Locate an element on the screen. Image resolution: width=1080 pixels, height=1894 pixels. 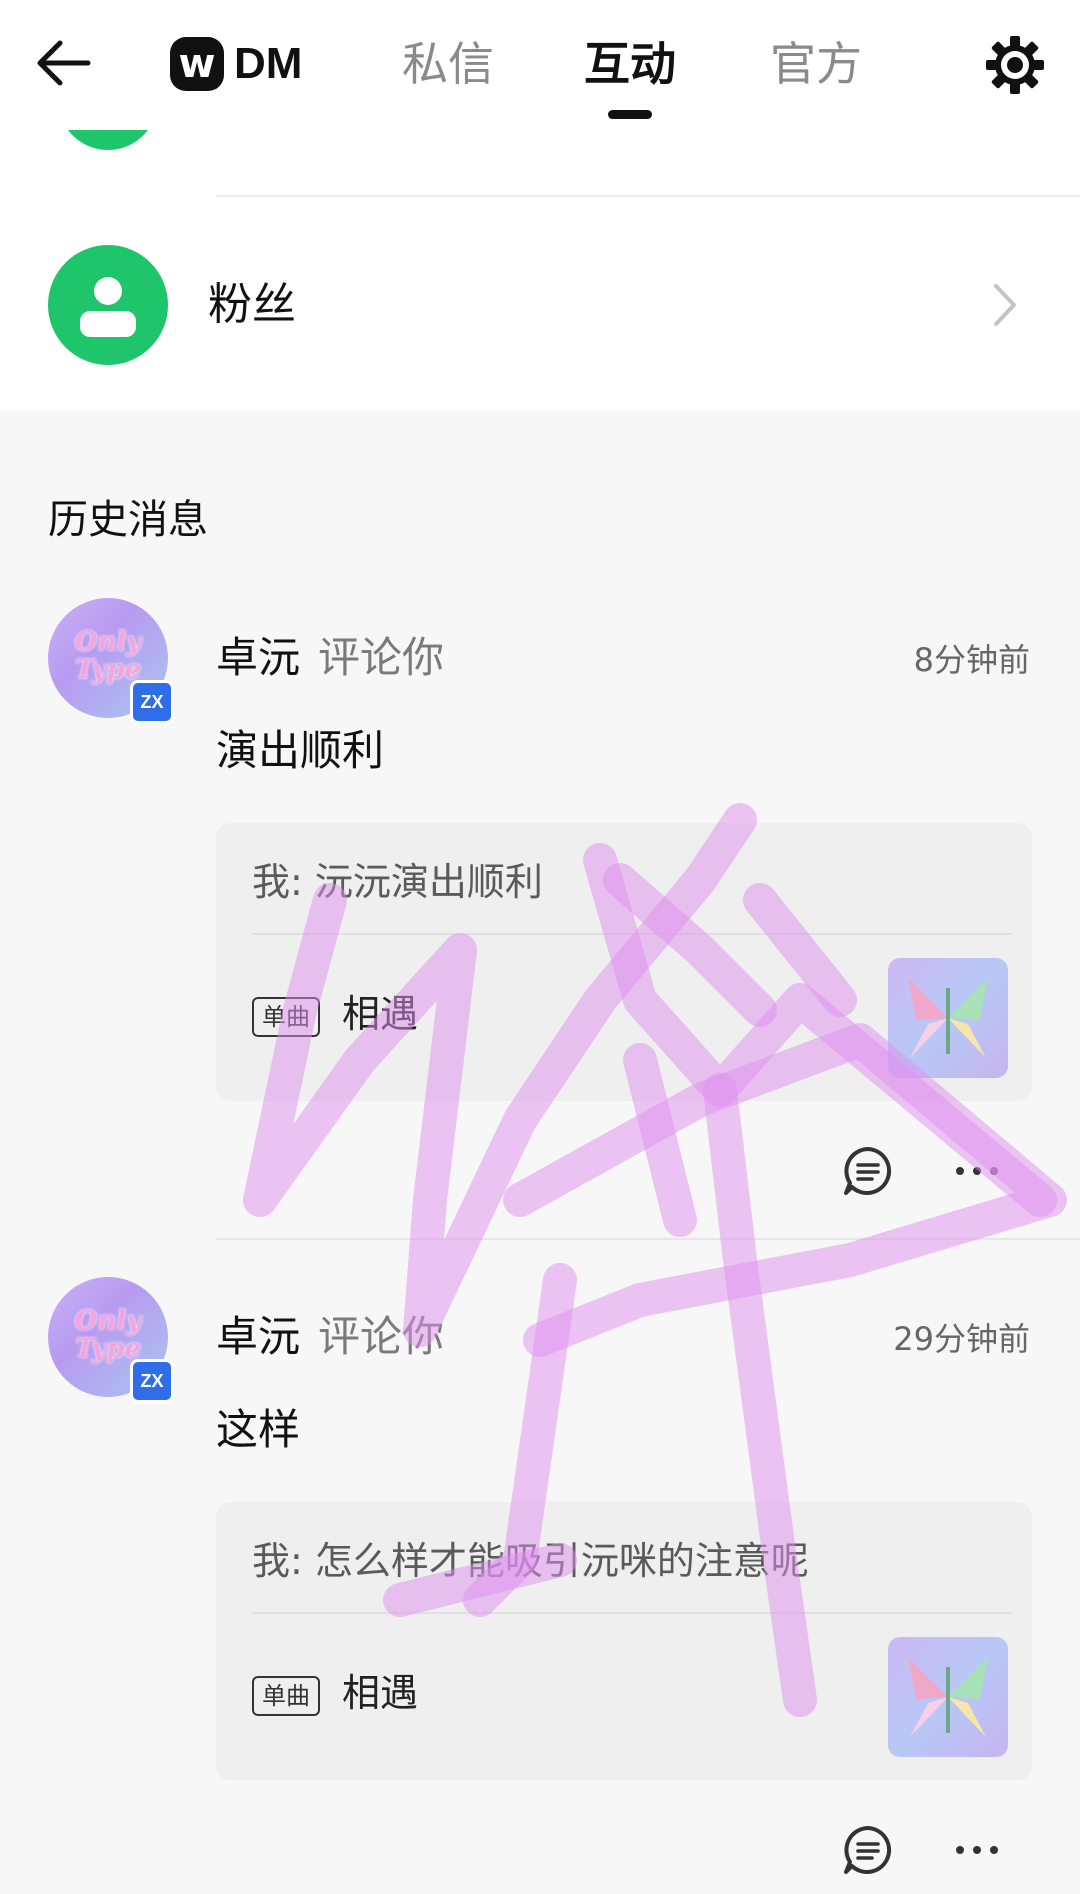
fans-row: 粉丝 is located at coordinates (540, 305).